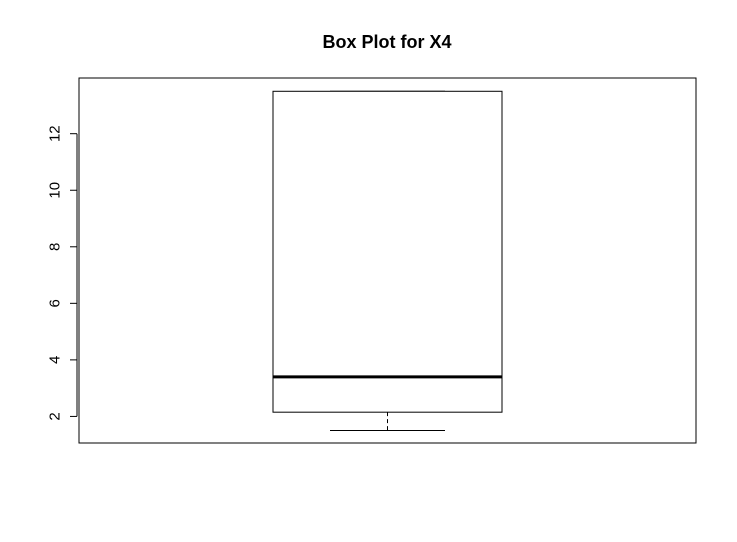  What do you see at coordinates (55, 416) in the screenshot?
I see `y-tick-label: 2` at bounding box center [55, 416].